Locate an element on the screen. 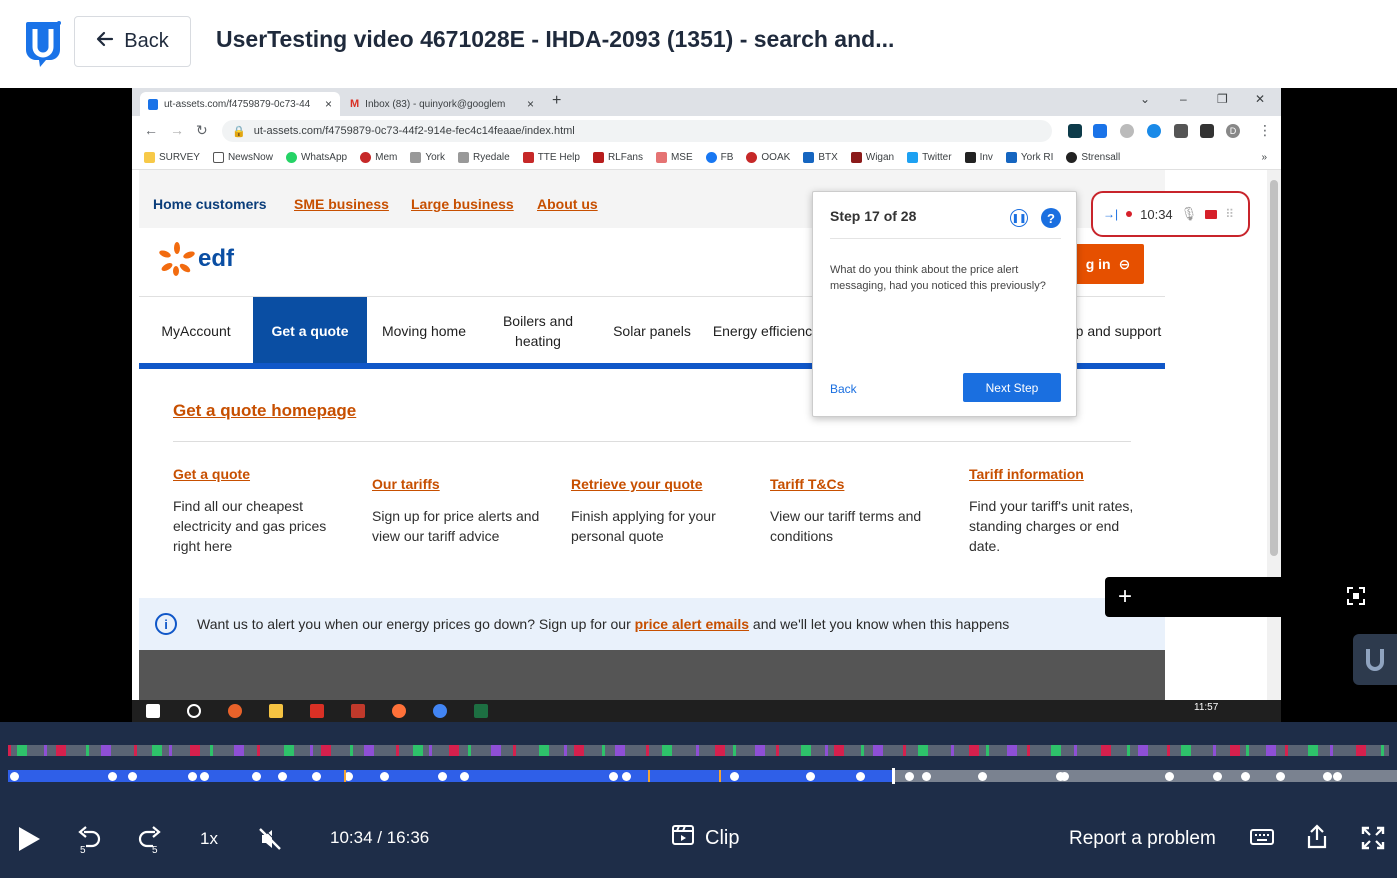 The width and height of the screenshot is (1397, 878). new-tab-icon: + is located at coordinates (556, 101).